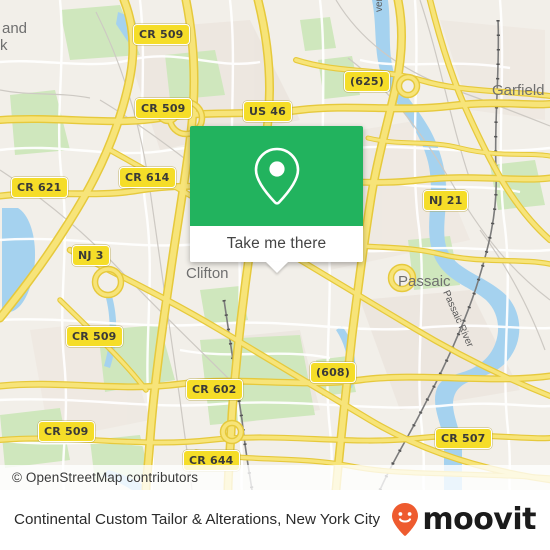 The image size is (550, 550). I want to click on road-shield-label: CR 621, so click(39, 187).